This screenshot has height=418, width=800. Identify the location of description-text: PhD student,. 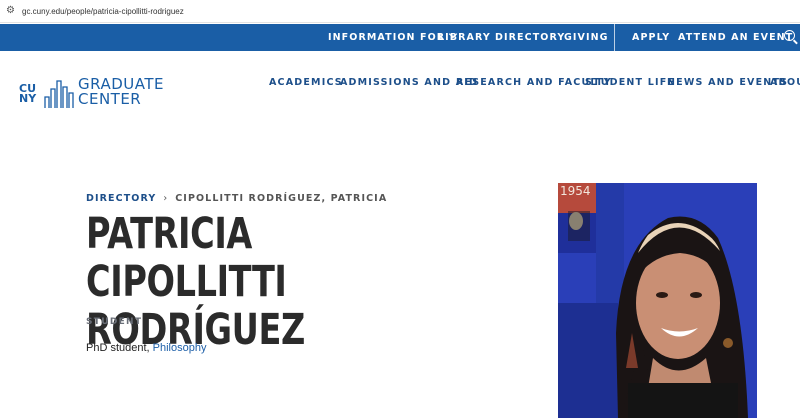
(119, 348).